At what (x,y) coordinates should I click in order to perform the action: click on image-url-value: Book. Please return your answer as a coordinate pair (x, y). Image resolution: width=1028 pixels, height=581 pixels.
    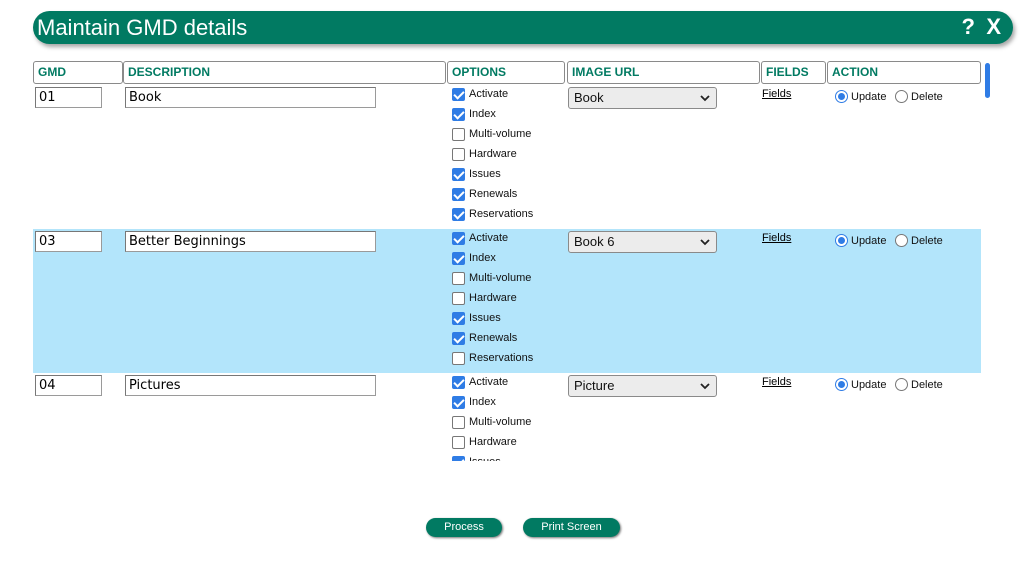
    Looking at the image, I should click on (589, 97).